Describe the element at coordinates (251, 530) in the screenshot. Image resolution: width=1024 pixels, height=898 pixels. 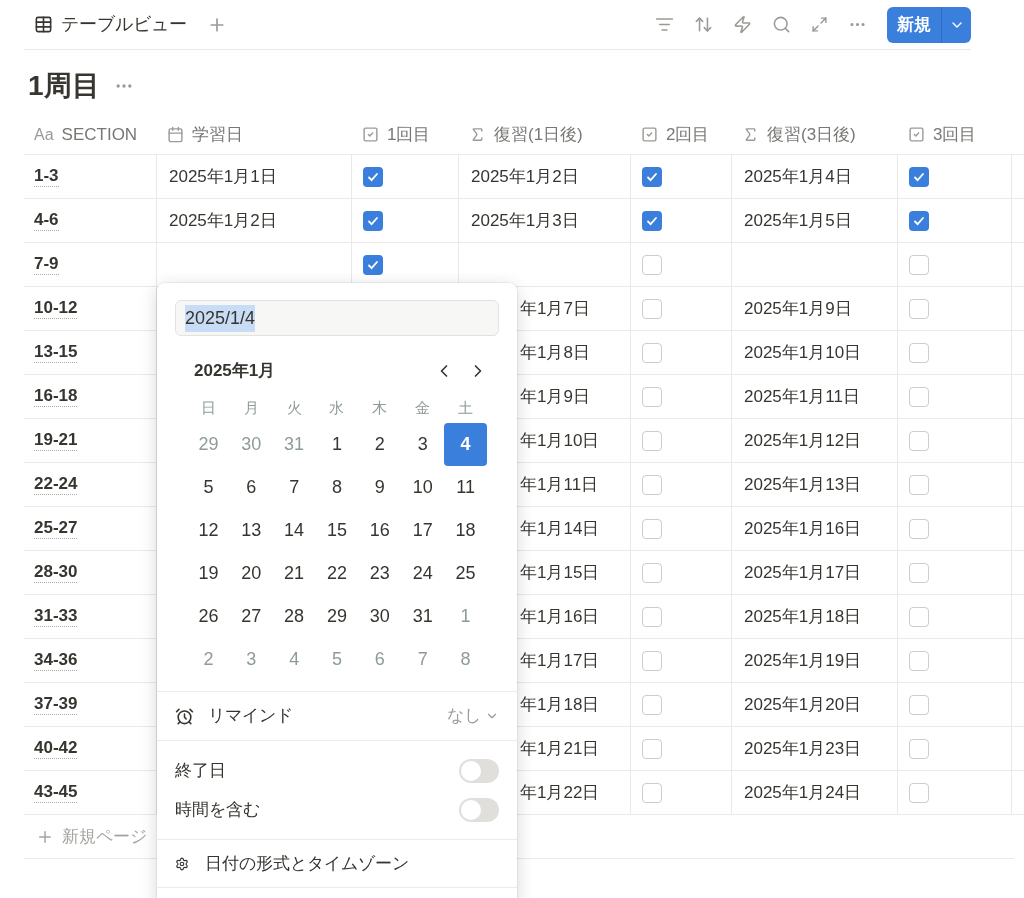
I see `calendar-day: 13` at that location.